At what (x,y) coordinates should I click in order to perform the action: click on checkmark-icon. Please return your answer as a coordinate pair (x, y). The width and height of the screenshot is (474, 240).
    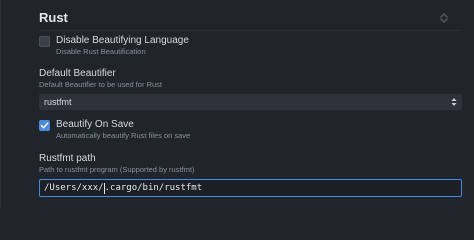
    Looking at the image, I should click on (44, 125).